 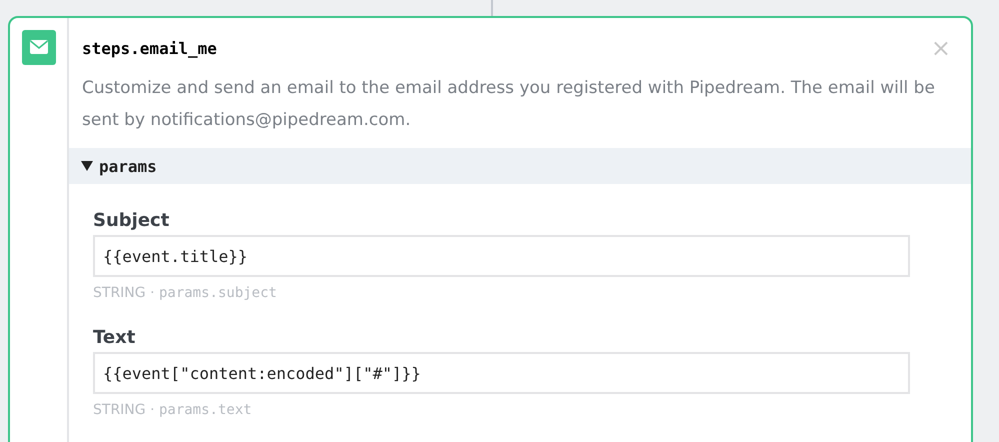 I want to click on input-field: {{event.title}}, so click(x=501, y=256).